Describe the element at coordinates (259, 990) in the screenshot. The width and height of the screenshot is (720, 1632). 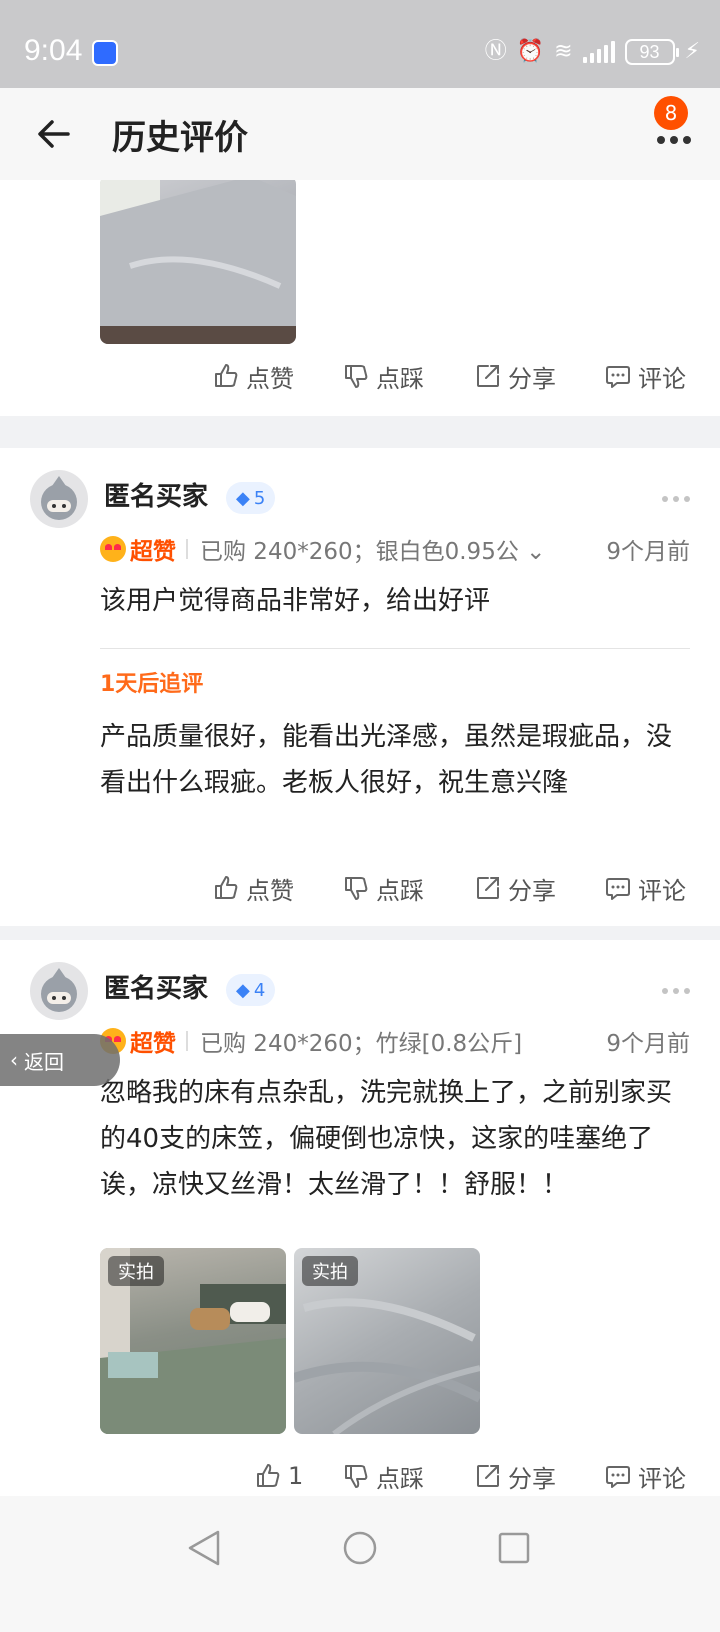
I see `user-level: 4` at that location.